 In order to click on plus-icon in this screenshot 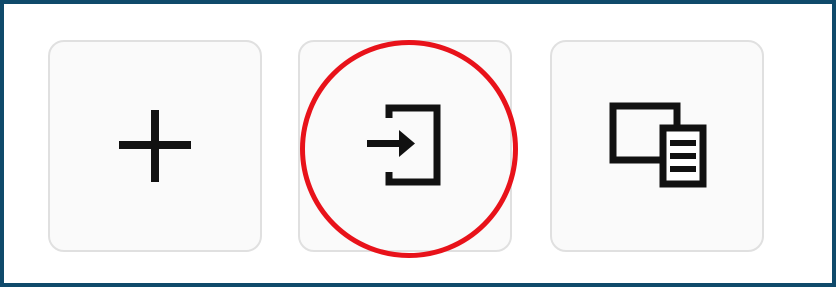, I will do `click(155, 146)`.